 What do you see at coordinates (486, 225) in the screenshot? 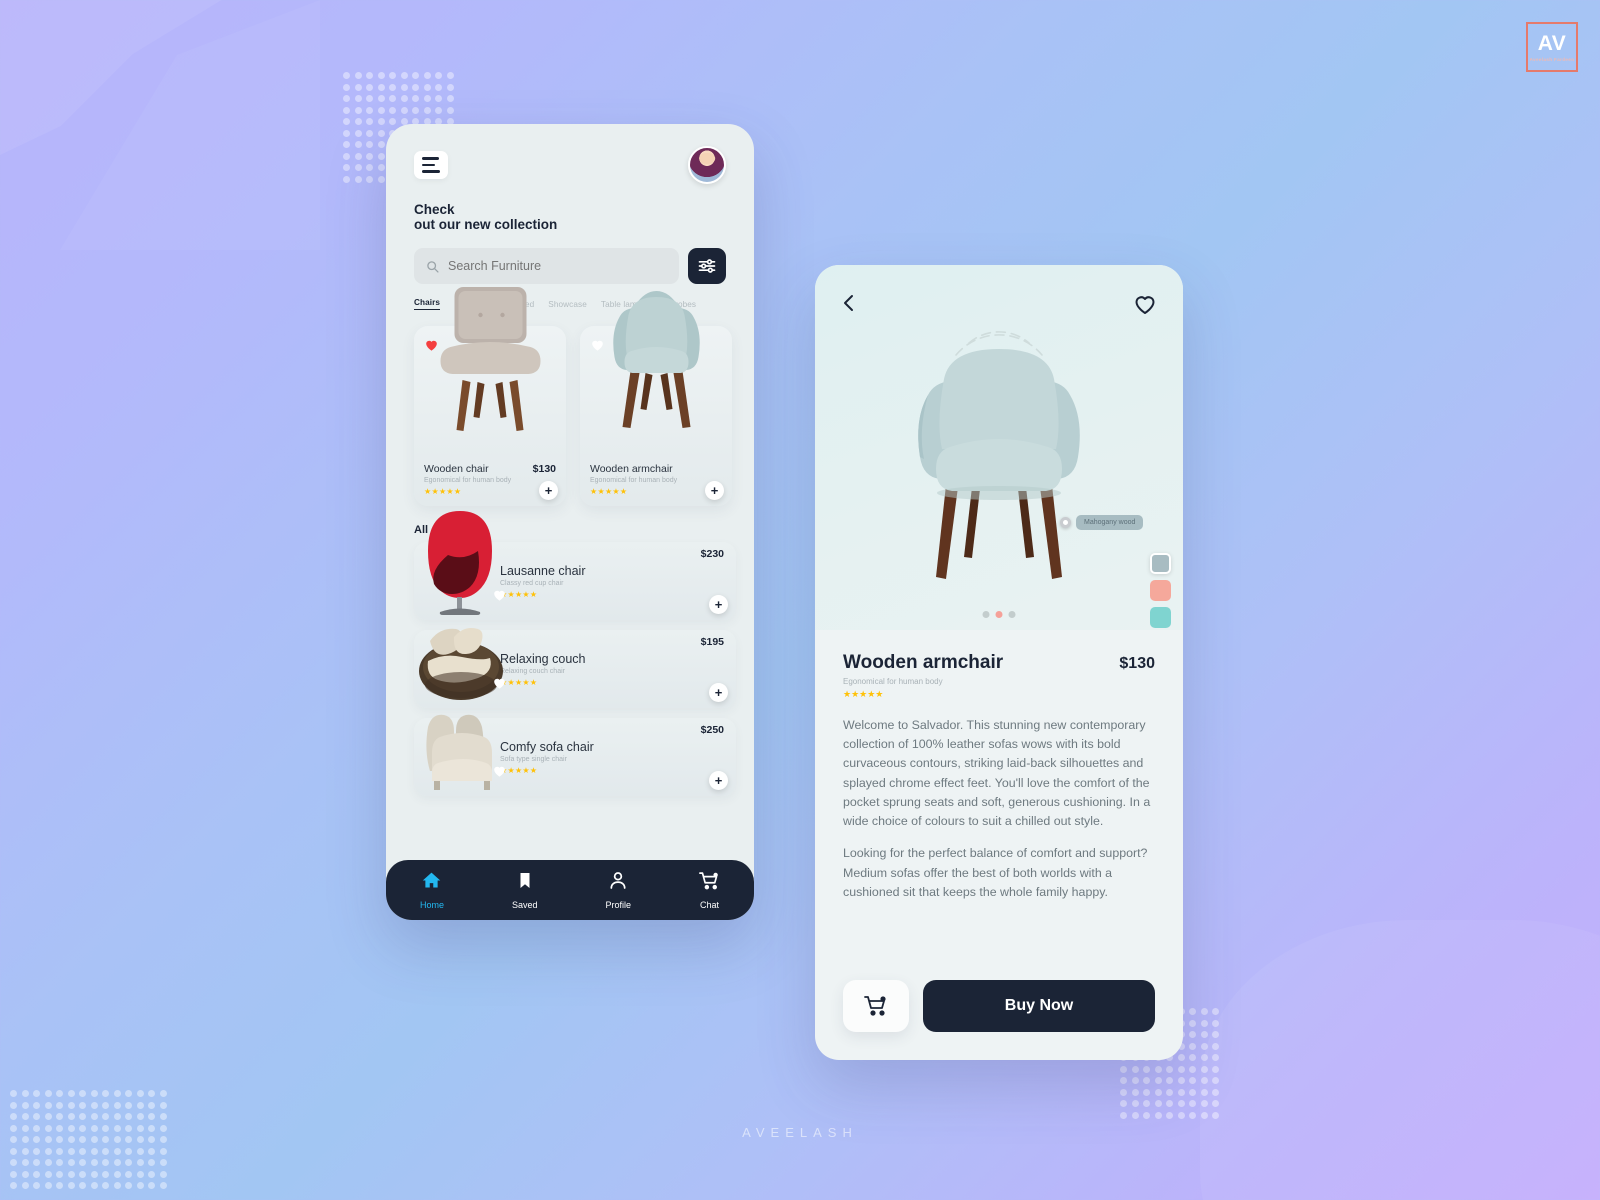
I see `headline-line-2: out our new collection` at bounding box center [486, 225].